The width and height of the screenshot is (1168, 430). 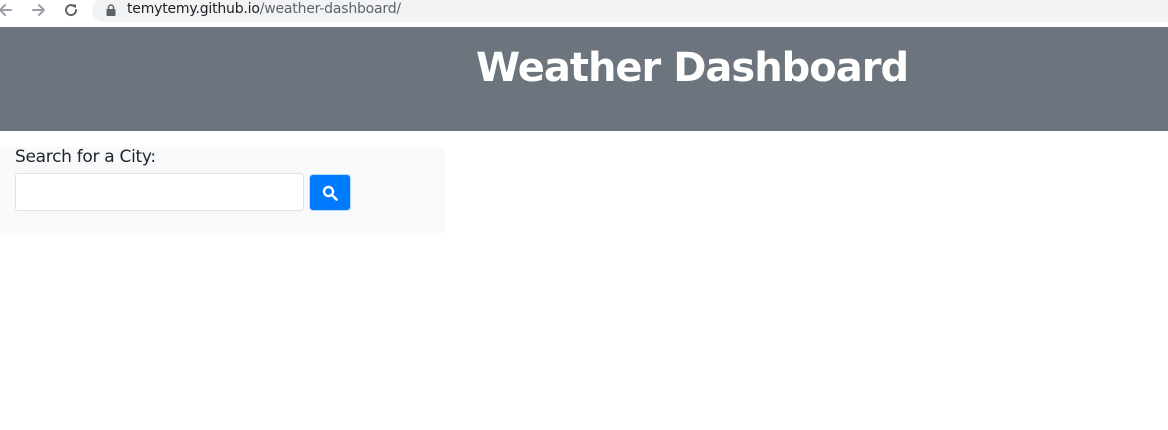 I want to click on search-panel: Search for a City:, so click(x=222, y=190).